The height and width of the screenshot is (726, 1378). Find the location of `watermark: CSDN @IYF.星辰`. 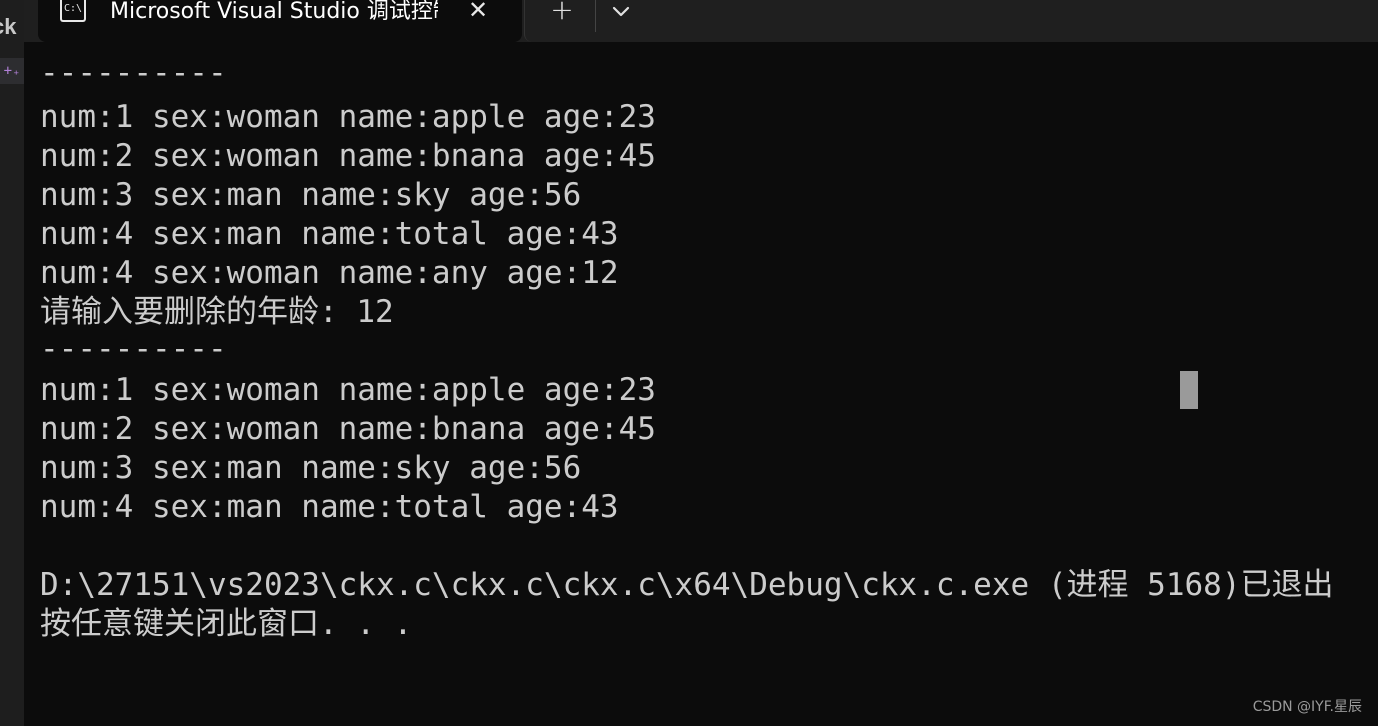

watermark: CSDN @IYF.星辰 is located at coordinates (1307, 707).